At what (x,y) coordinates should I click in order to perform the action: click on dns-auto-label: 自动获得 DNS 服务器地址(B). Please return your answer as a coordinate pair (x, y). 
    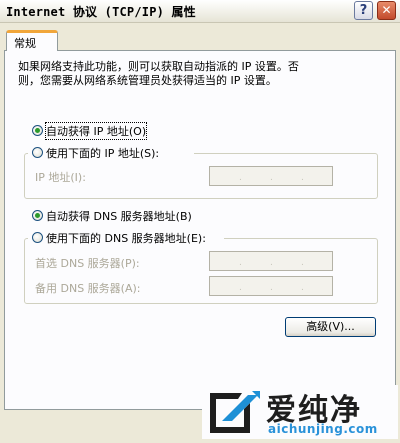
    Looking at the image, I should click on (119, 216).